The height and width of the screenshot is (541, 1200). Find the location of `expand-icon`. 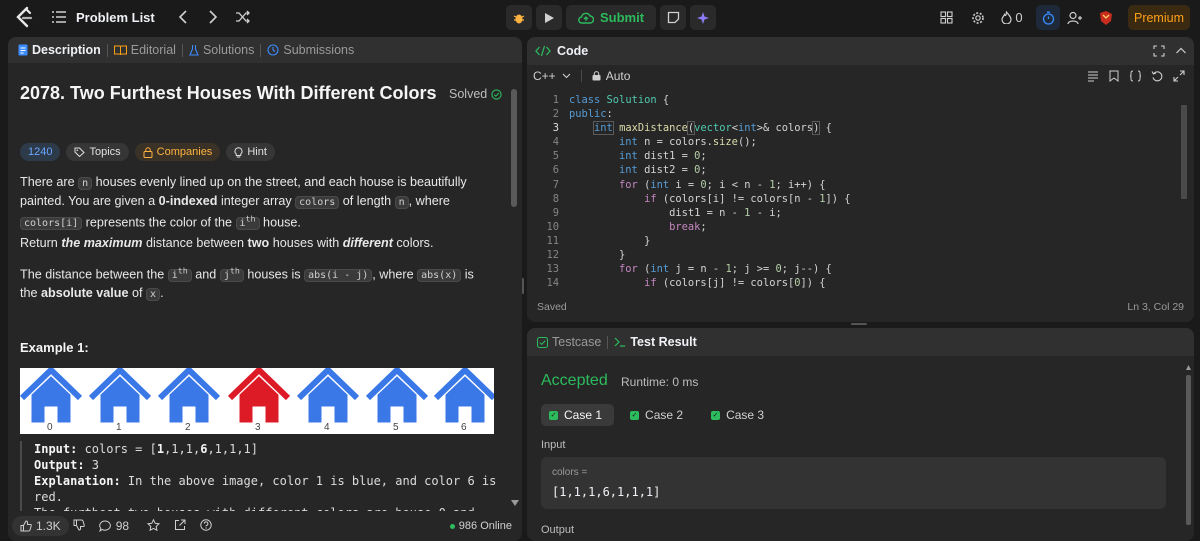

expand-icon is located at coordinates (1159, 51).